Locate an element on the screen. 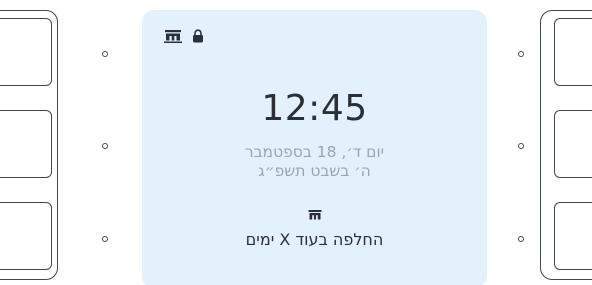 This screenshot has width=592, height=285. left-indicator-dot-middle is located at coordinates (105, 146).